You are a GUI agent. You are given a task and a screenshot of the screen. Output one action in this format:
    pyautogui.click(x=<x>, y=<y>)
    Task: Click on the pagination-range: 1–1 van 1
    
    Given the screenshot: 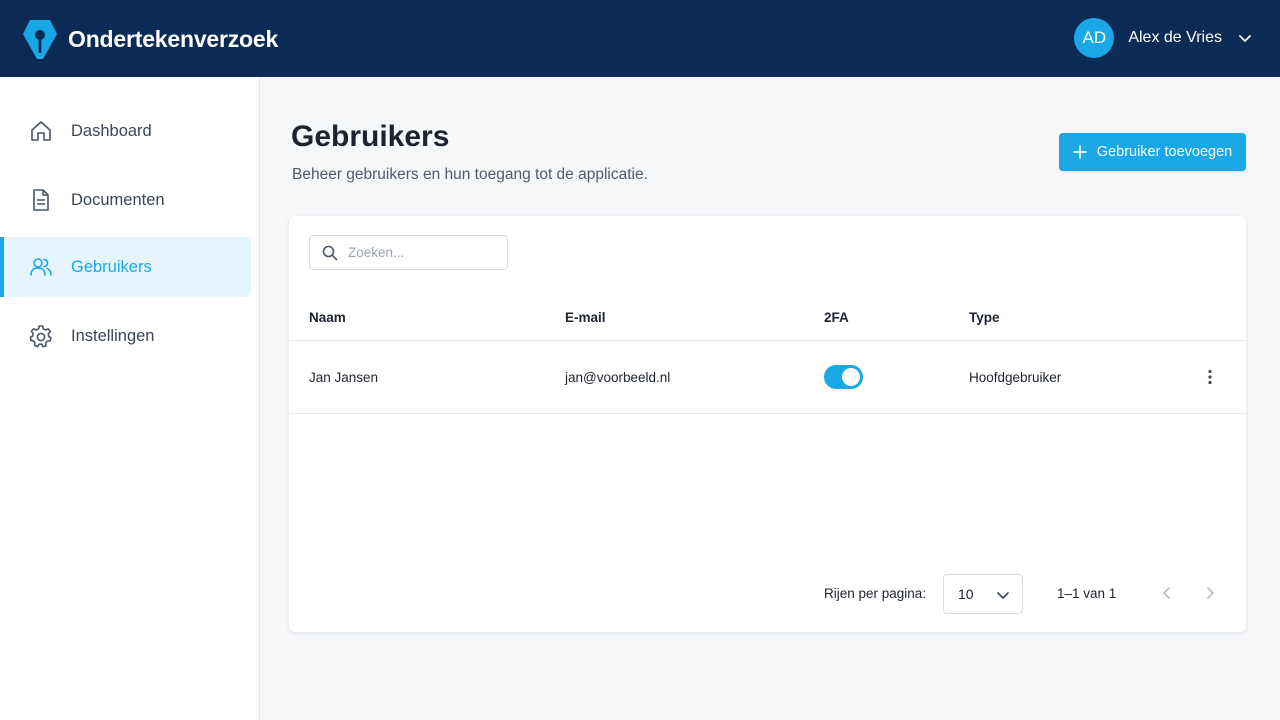 What is the action you would take?
    pyautogui.click(x=1087, y=593)
    